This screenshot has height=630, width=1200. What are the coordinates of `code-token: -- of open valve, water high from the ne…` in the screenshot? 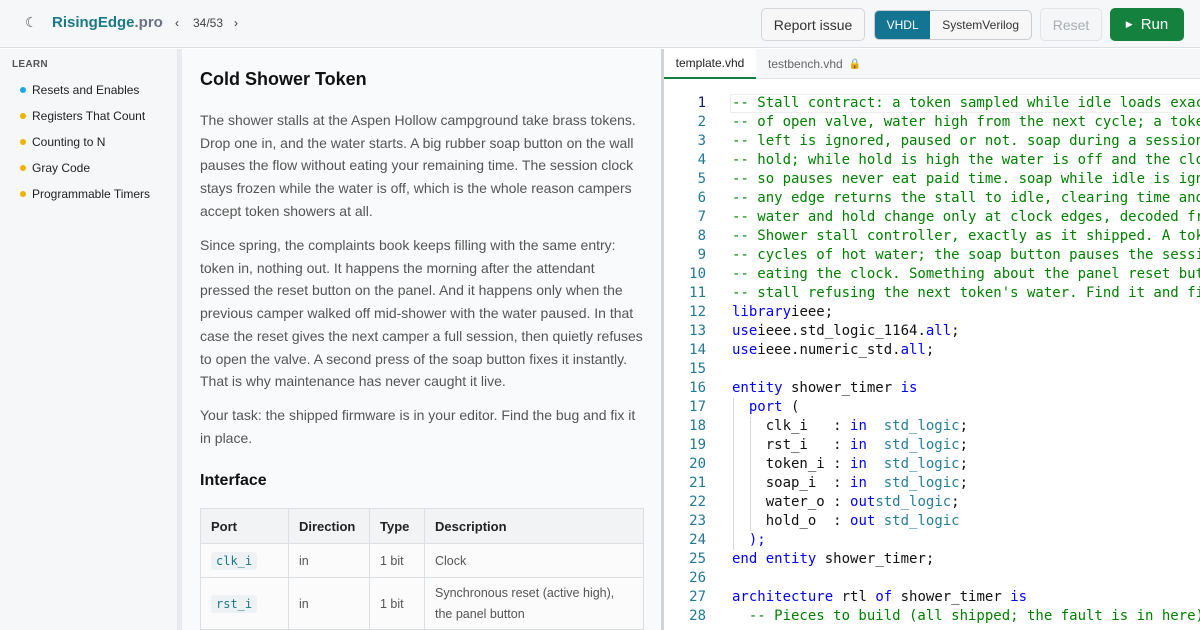 It's located at (966, 122).